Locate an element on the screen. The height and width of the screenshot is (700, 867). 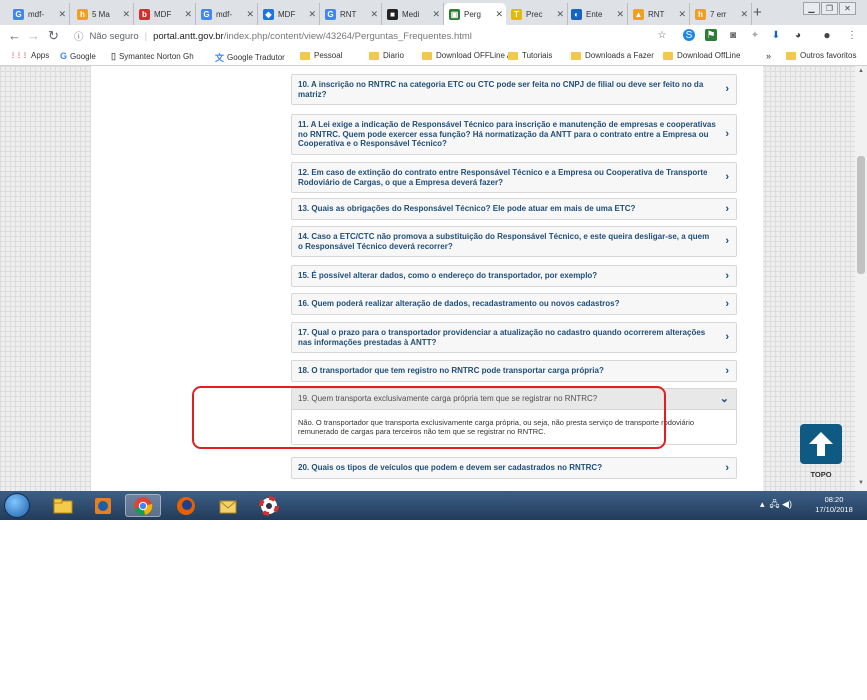
extension-green-icon: ⚑ is located at coordinates (711, 35).